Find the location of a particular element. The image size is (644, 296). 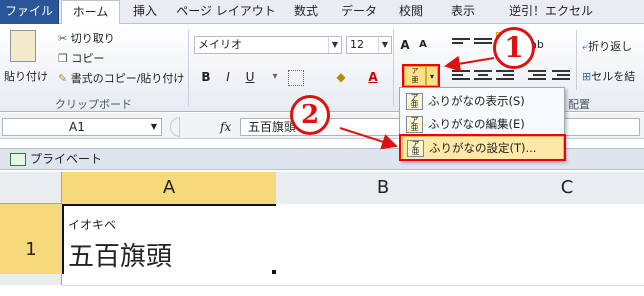

callout-badge-1: 1 is located at coordinates (514, 48).